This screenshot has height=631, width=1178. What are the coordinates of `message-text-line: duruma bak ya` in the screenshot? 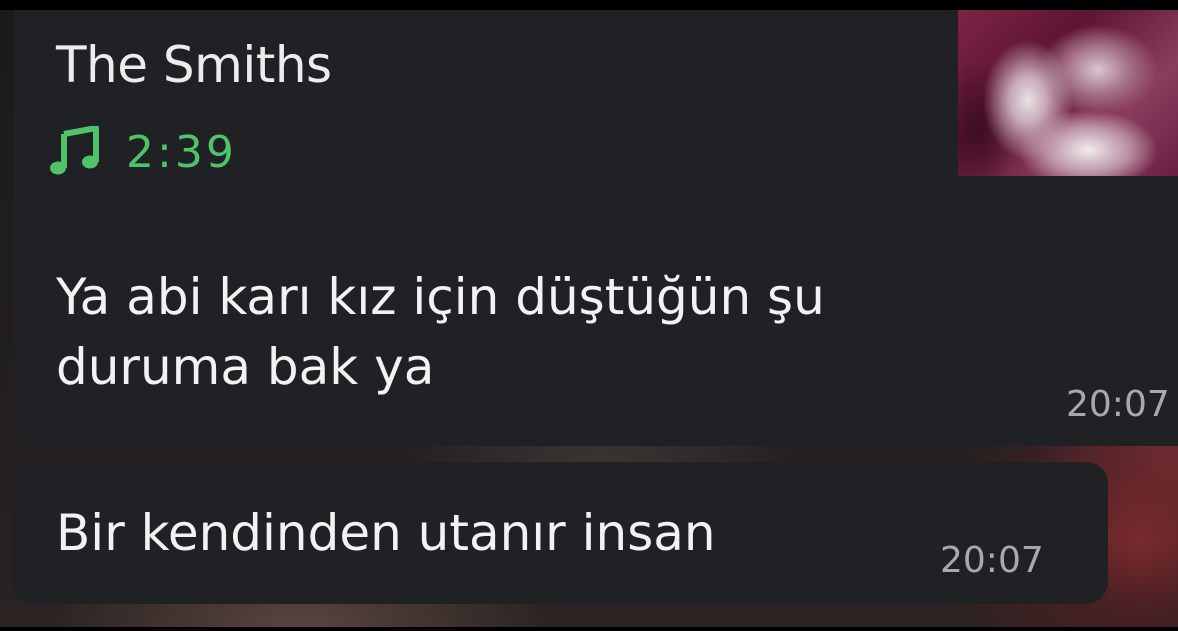 It's located at (245, 367).